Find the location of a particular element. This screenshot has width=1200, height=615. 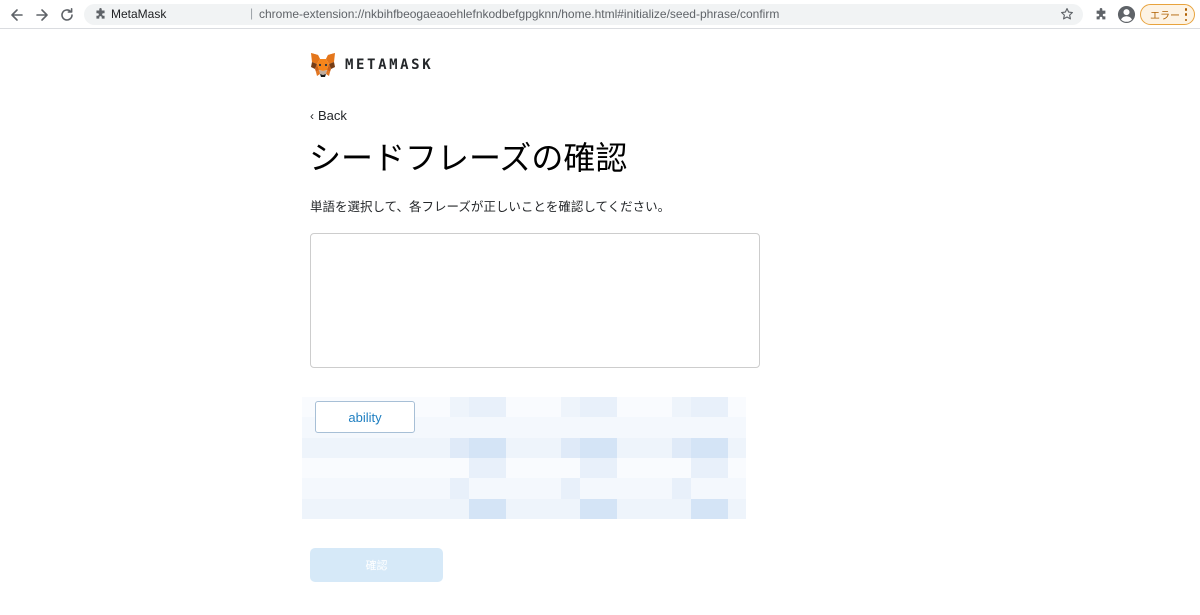

bookmark-button is located at coordinates (1067, 14).